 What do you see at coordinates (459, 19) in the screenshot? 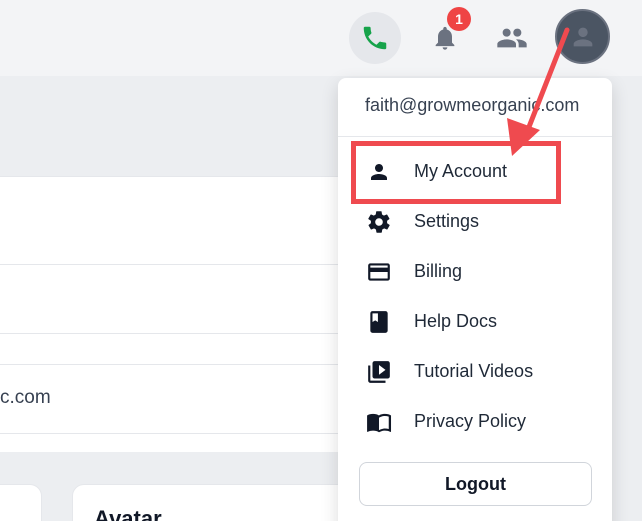
I see `notification-badge: 1` at bounding box center [459, 19].